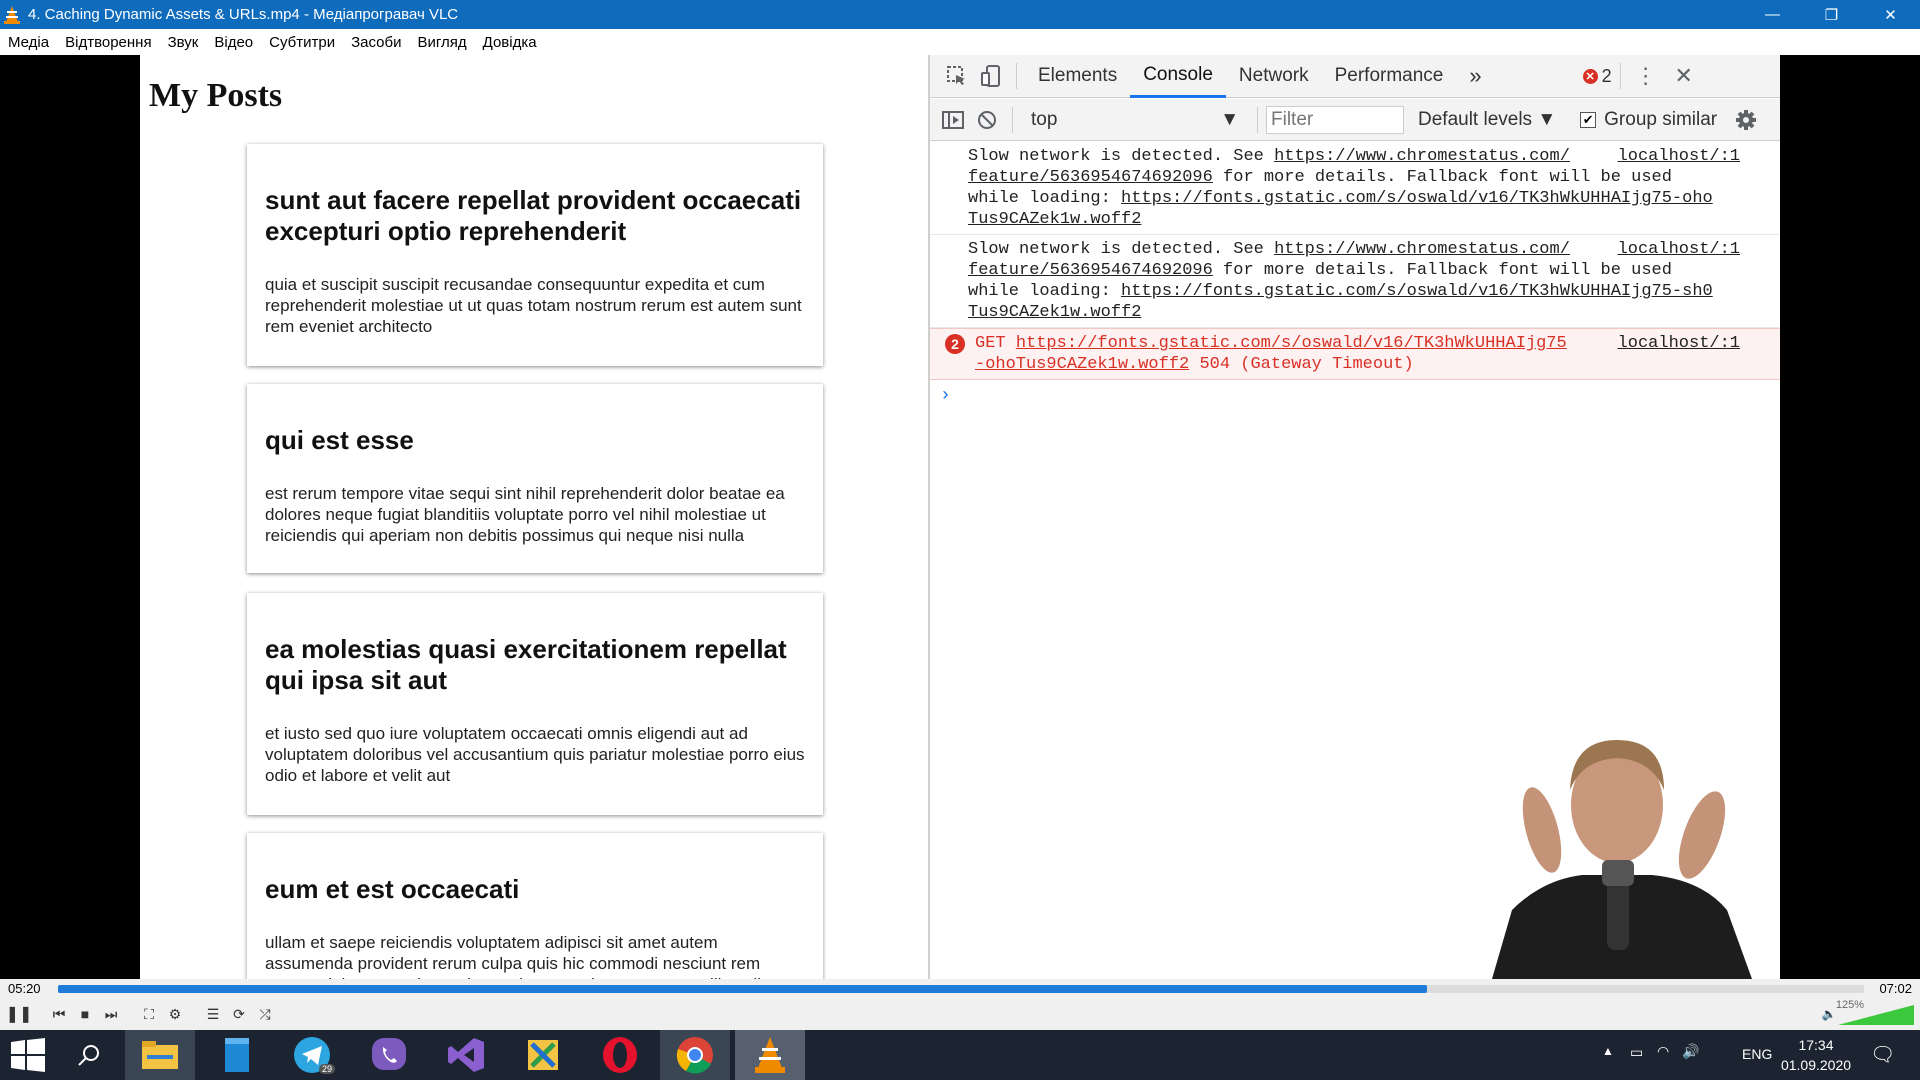  Describe the element at coordinates (89, 1055) in the screenshot. I see `search-icon` at that location.